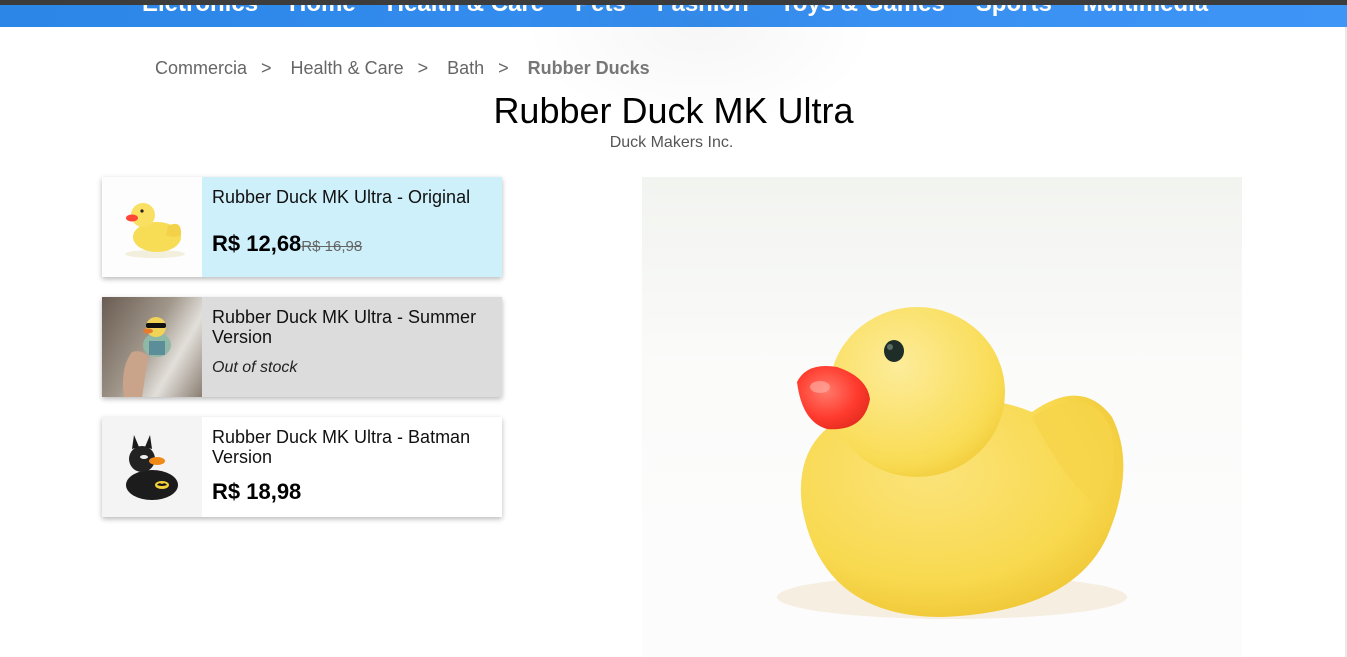 The height and width of the screenshot is (657, 1347). I want to click on nav-item-health-care: Health & Care, so click(465, 11).